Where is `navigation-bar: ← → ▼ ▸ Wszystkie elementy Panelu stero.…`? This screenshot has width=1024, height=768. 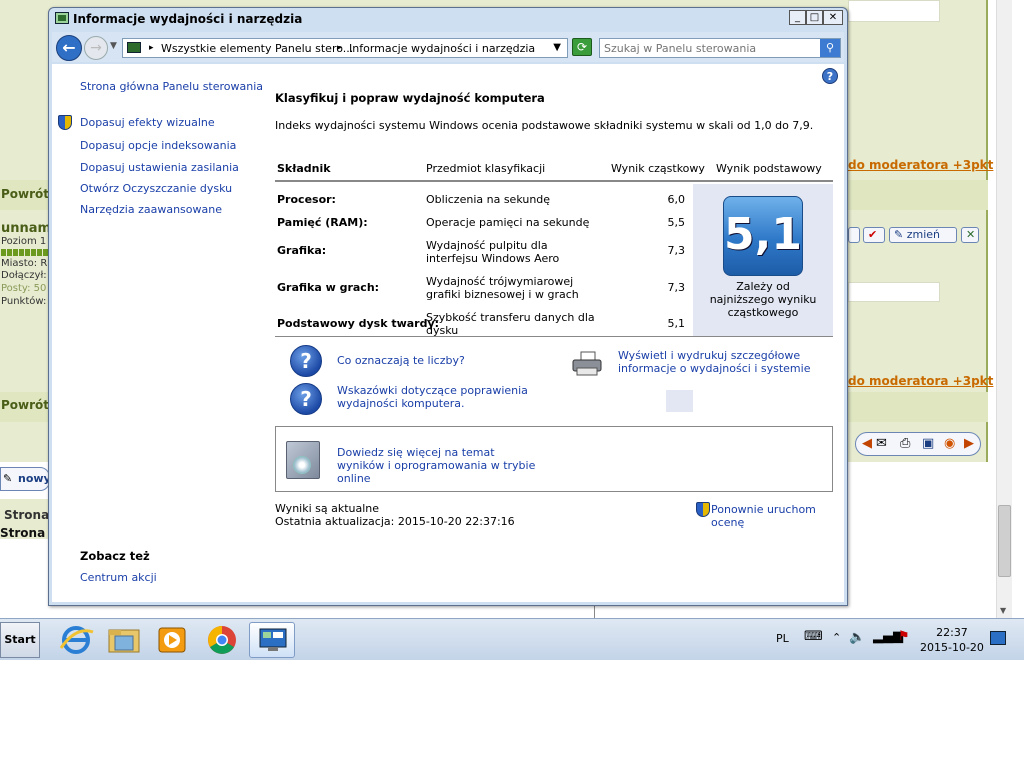 navigation-bar: ← → ▼ ▸ Wszystkie elementy Panelu stero.… is located at coordinates (448, 47).